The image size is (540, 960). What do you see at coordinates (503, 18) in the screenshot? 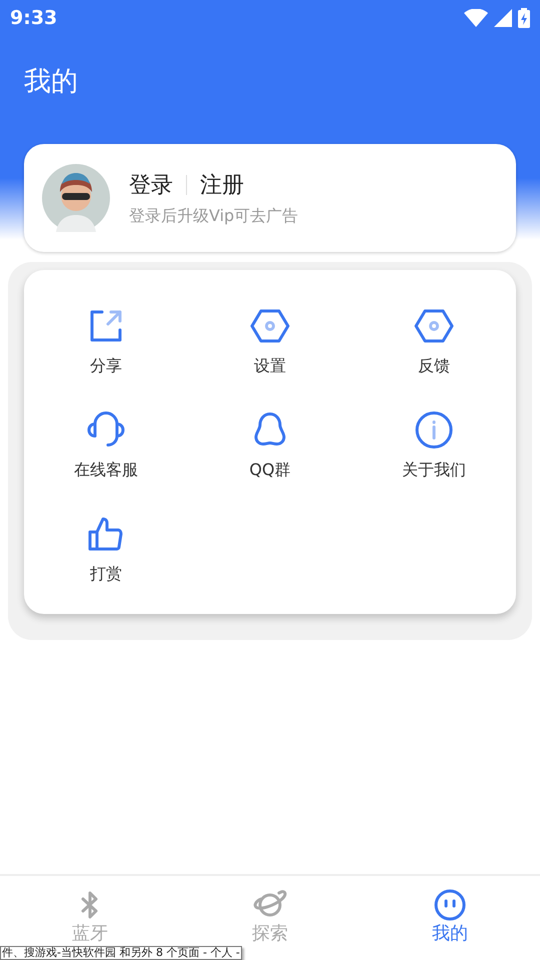
I see `signal-icon` at bounding box center [503, 18].